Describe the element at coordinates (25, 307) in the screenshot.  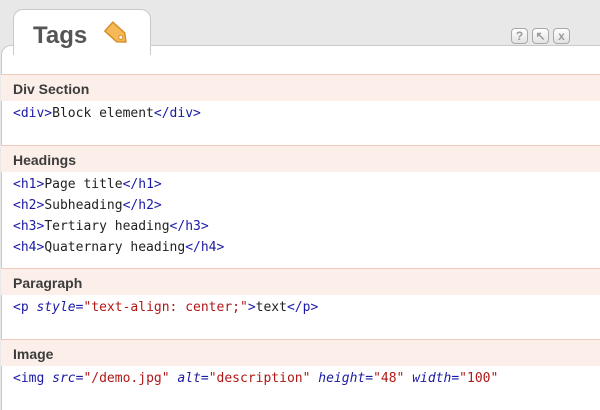
I see `code-token: <p` at that location.